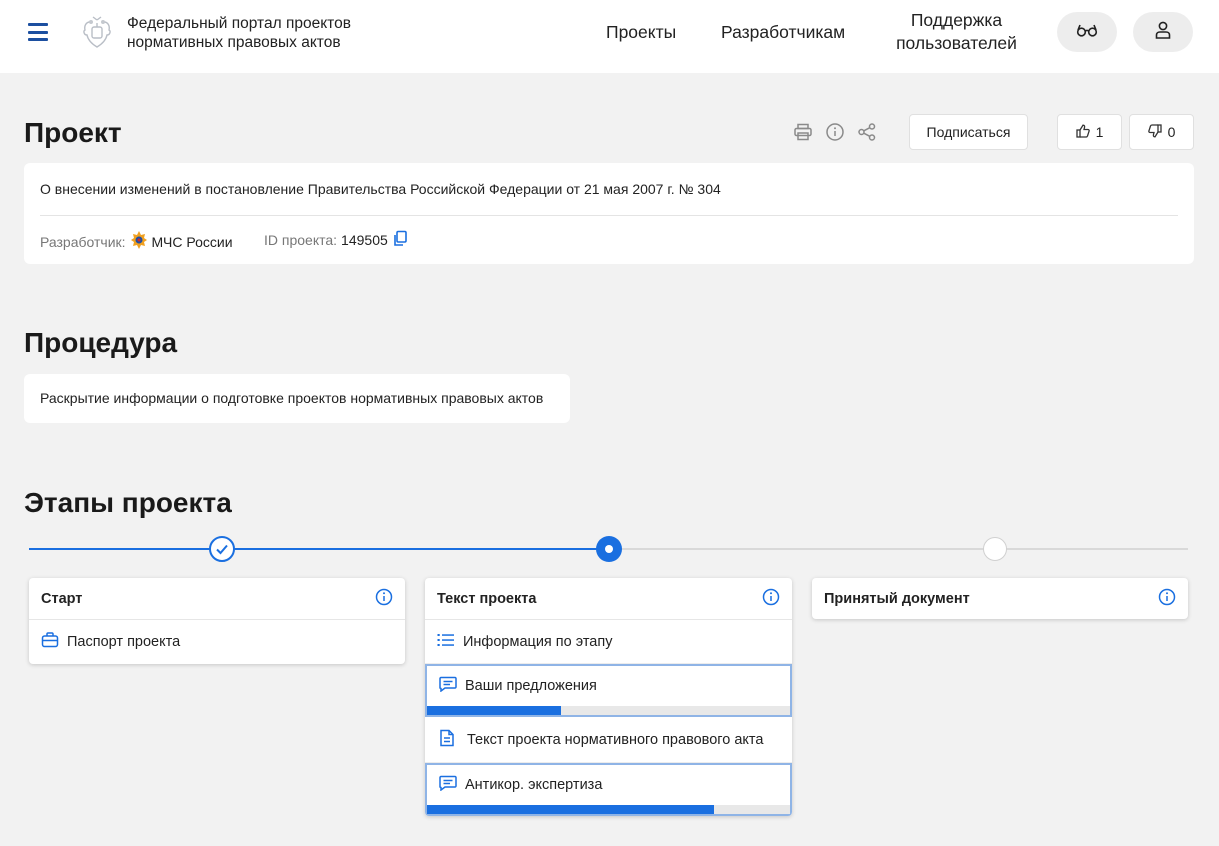  I want to click on timeline-progress-line, so click(319, 549).